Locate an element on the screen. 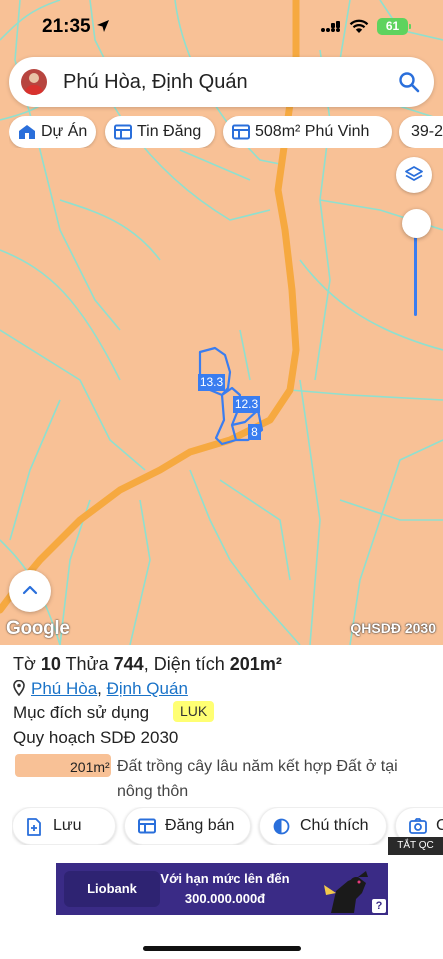 The image size is (443, 959). plot-label: Thửa is located at coordinates (87, 664).